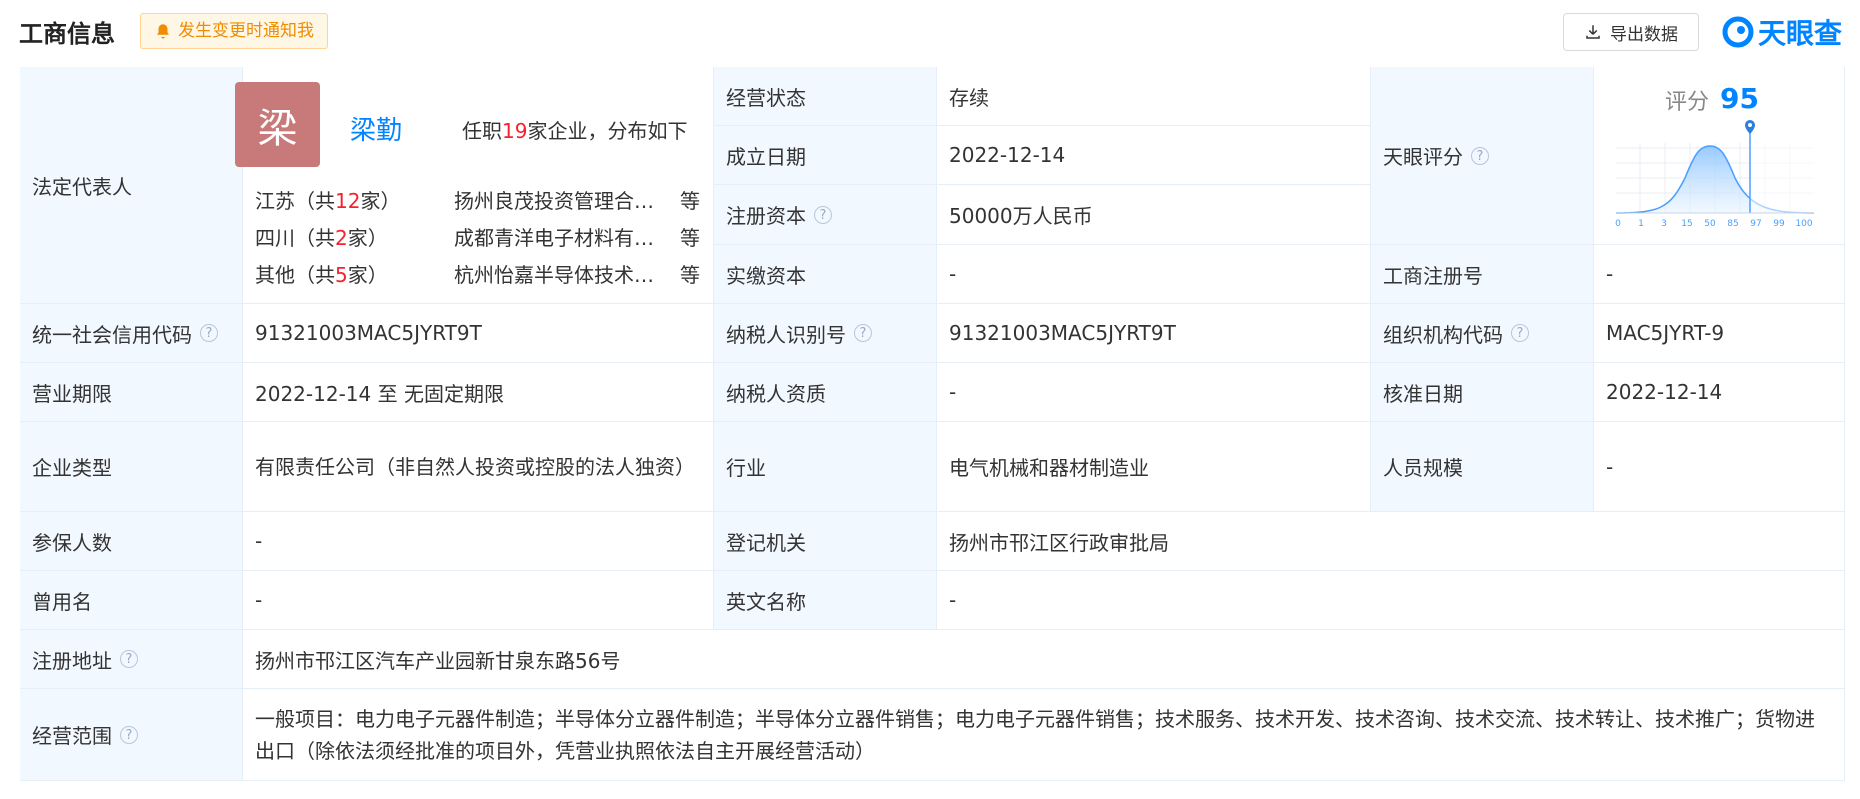 The image size is (1860, 799). I want to click on capital-label-text: 注册资本, so click(766, 216).